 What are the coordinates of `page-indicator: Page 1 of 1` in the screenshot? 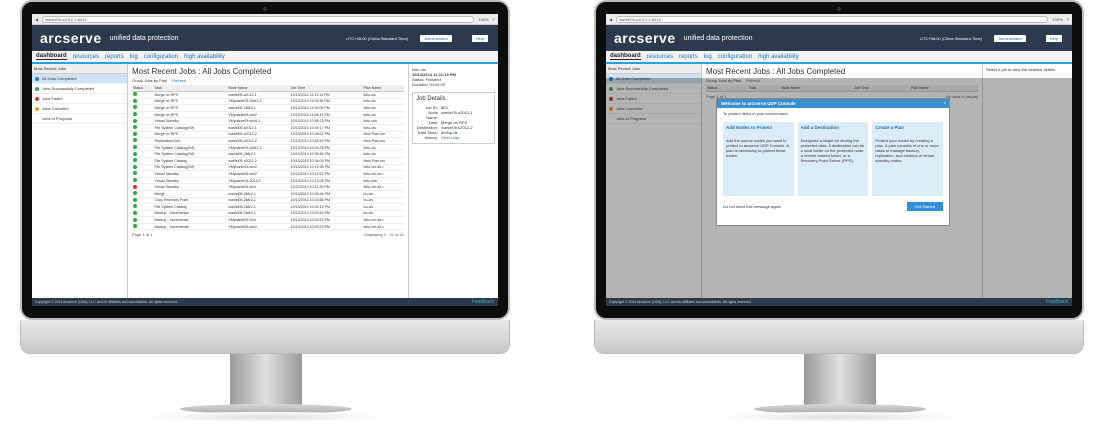 It's located at (142, 234).